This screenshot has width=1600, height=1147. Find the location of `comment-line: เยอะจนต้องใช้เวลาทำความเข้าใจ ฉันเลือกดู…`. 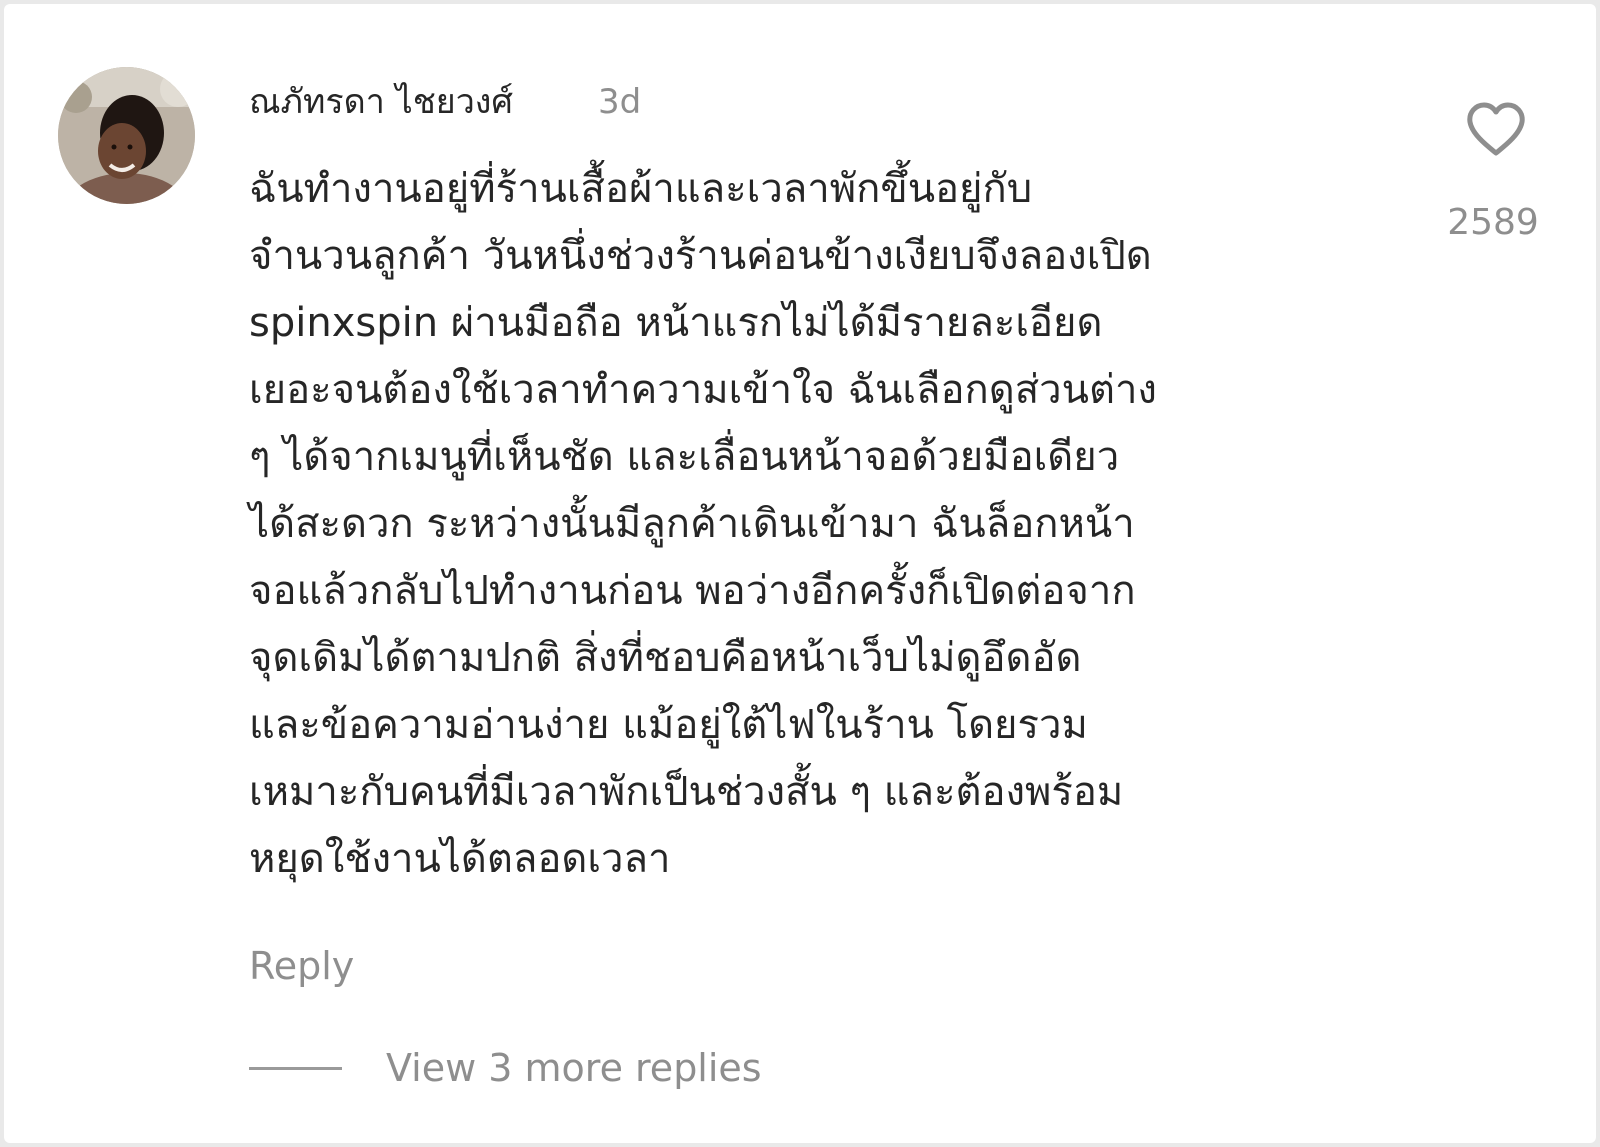

comment-line: เยอะจนต้องใช้เวลาทำความเข้าใจ ฉันเลือกดู… is located at coordinates (703, 390).